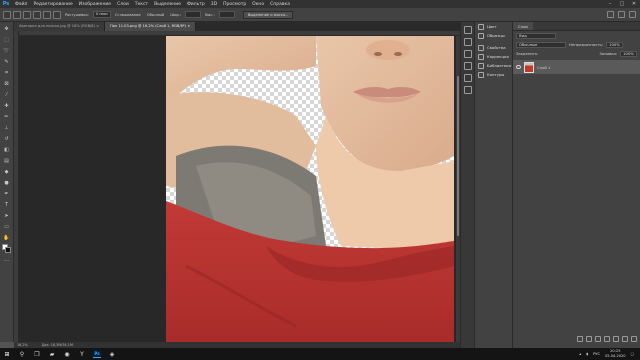 Image resolution: width=640 pixels, height=360 pixels. Describe the element at coordinates (57, 14) in the screenshot. I see `intersect-selection-icon` at that location.